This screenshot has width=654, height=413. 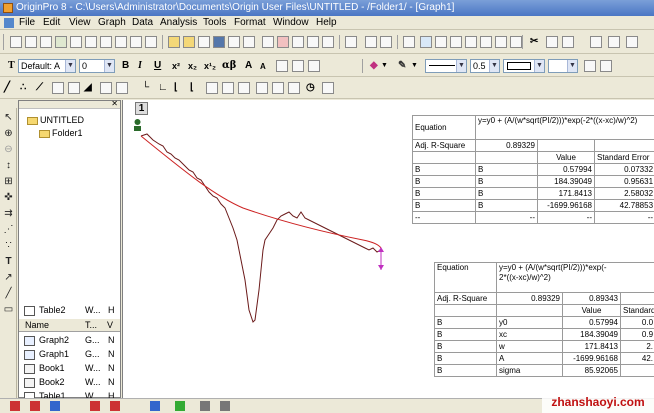 I want to click on new-project-icon, so click(x=16, y=42).